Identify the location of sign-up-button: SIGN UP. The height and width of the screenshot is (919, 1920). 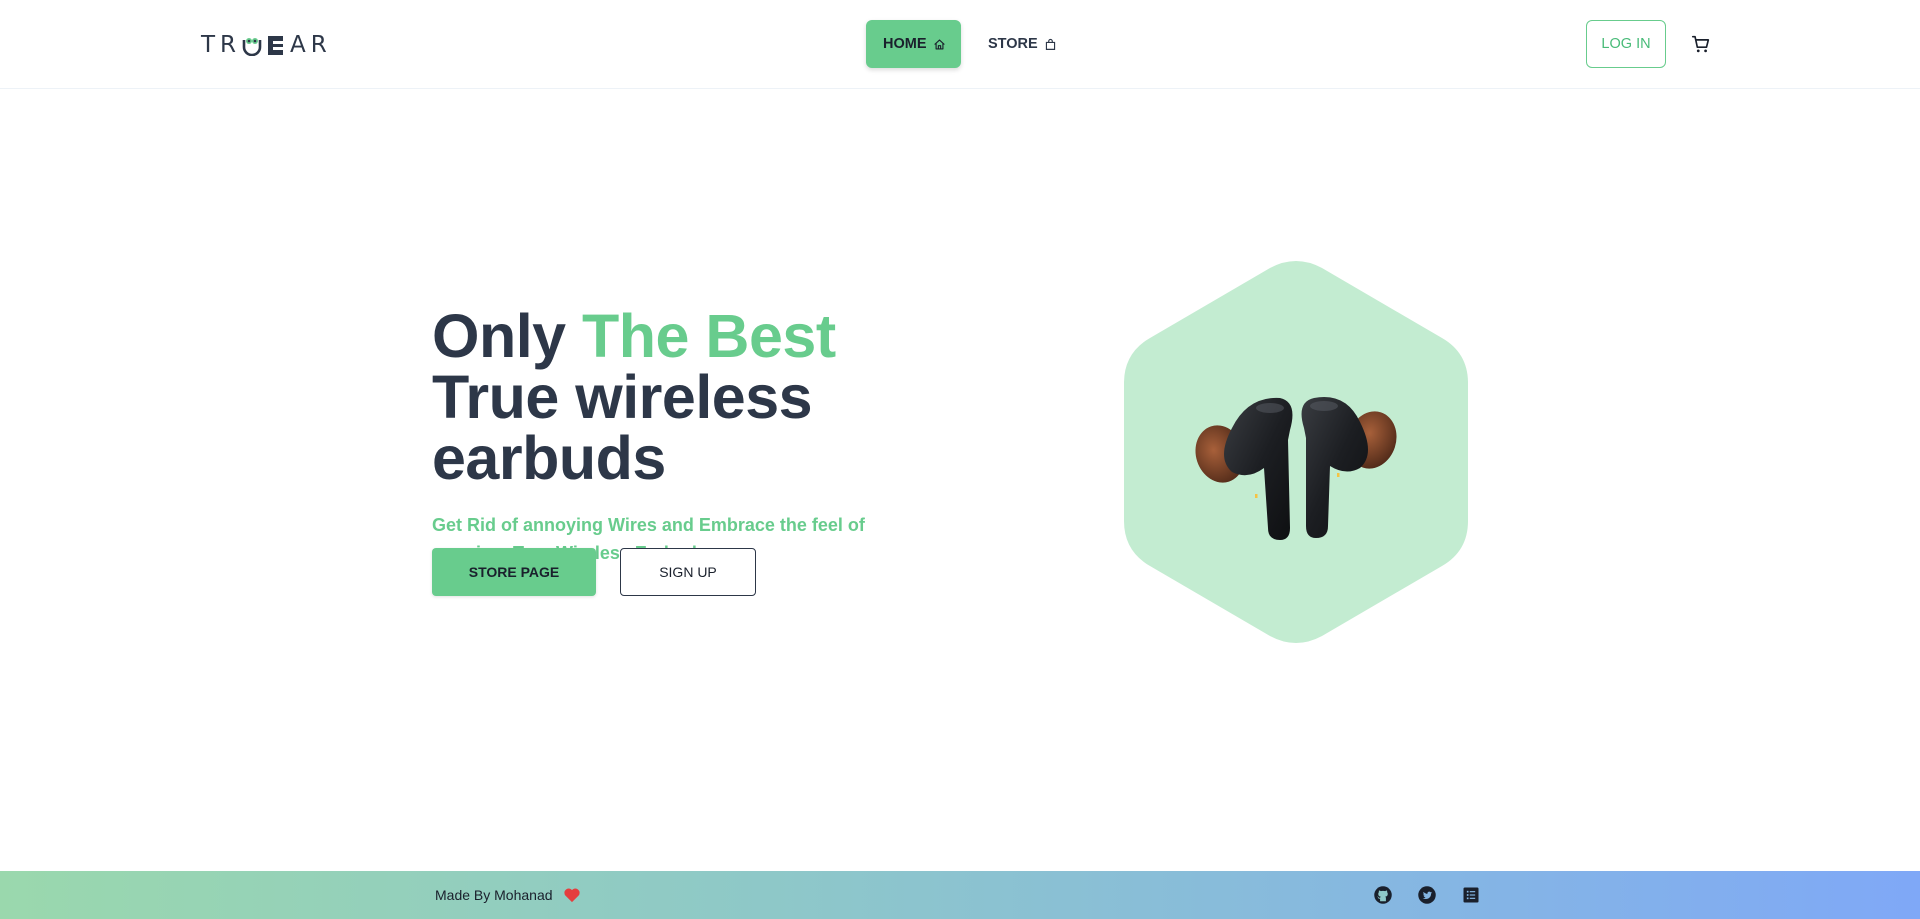
(688, 572).